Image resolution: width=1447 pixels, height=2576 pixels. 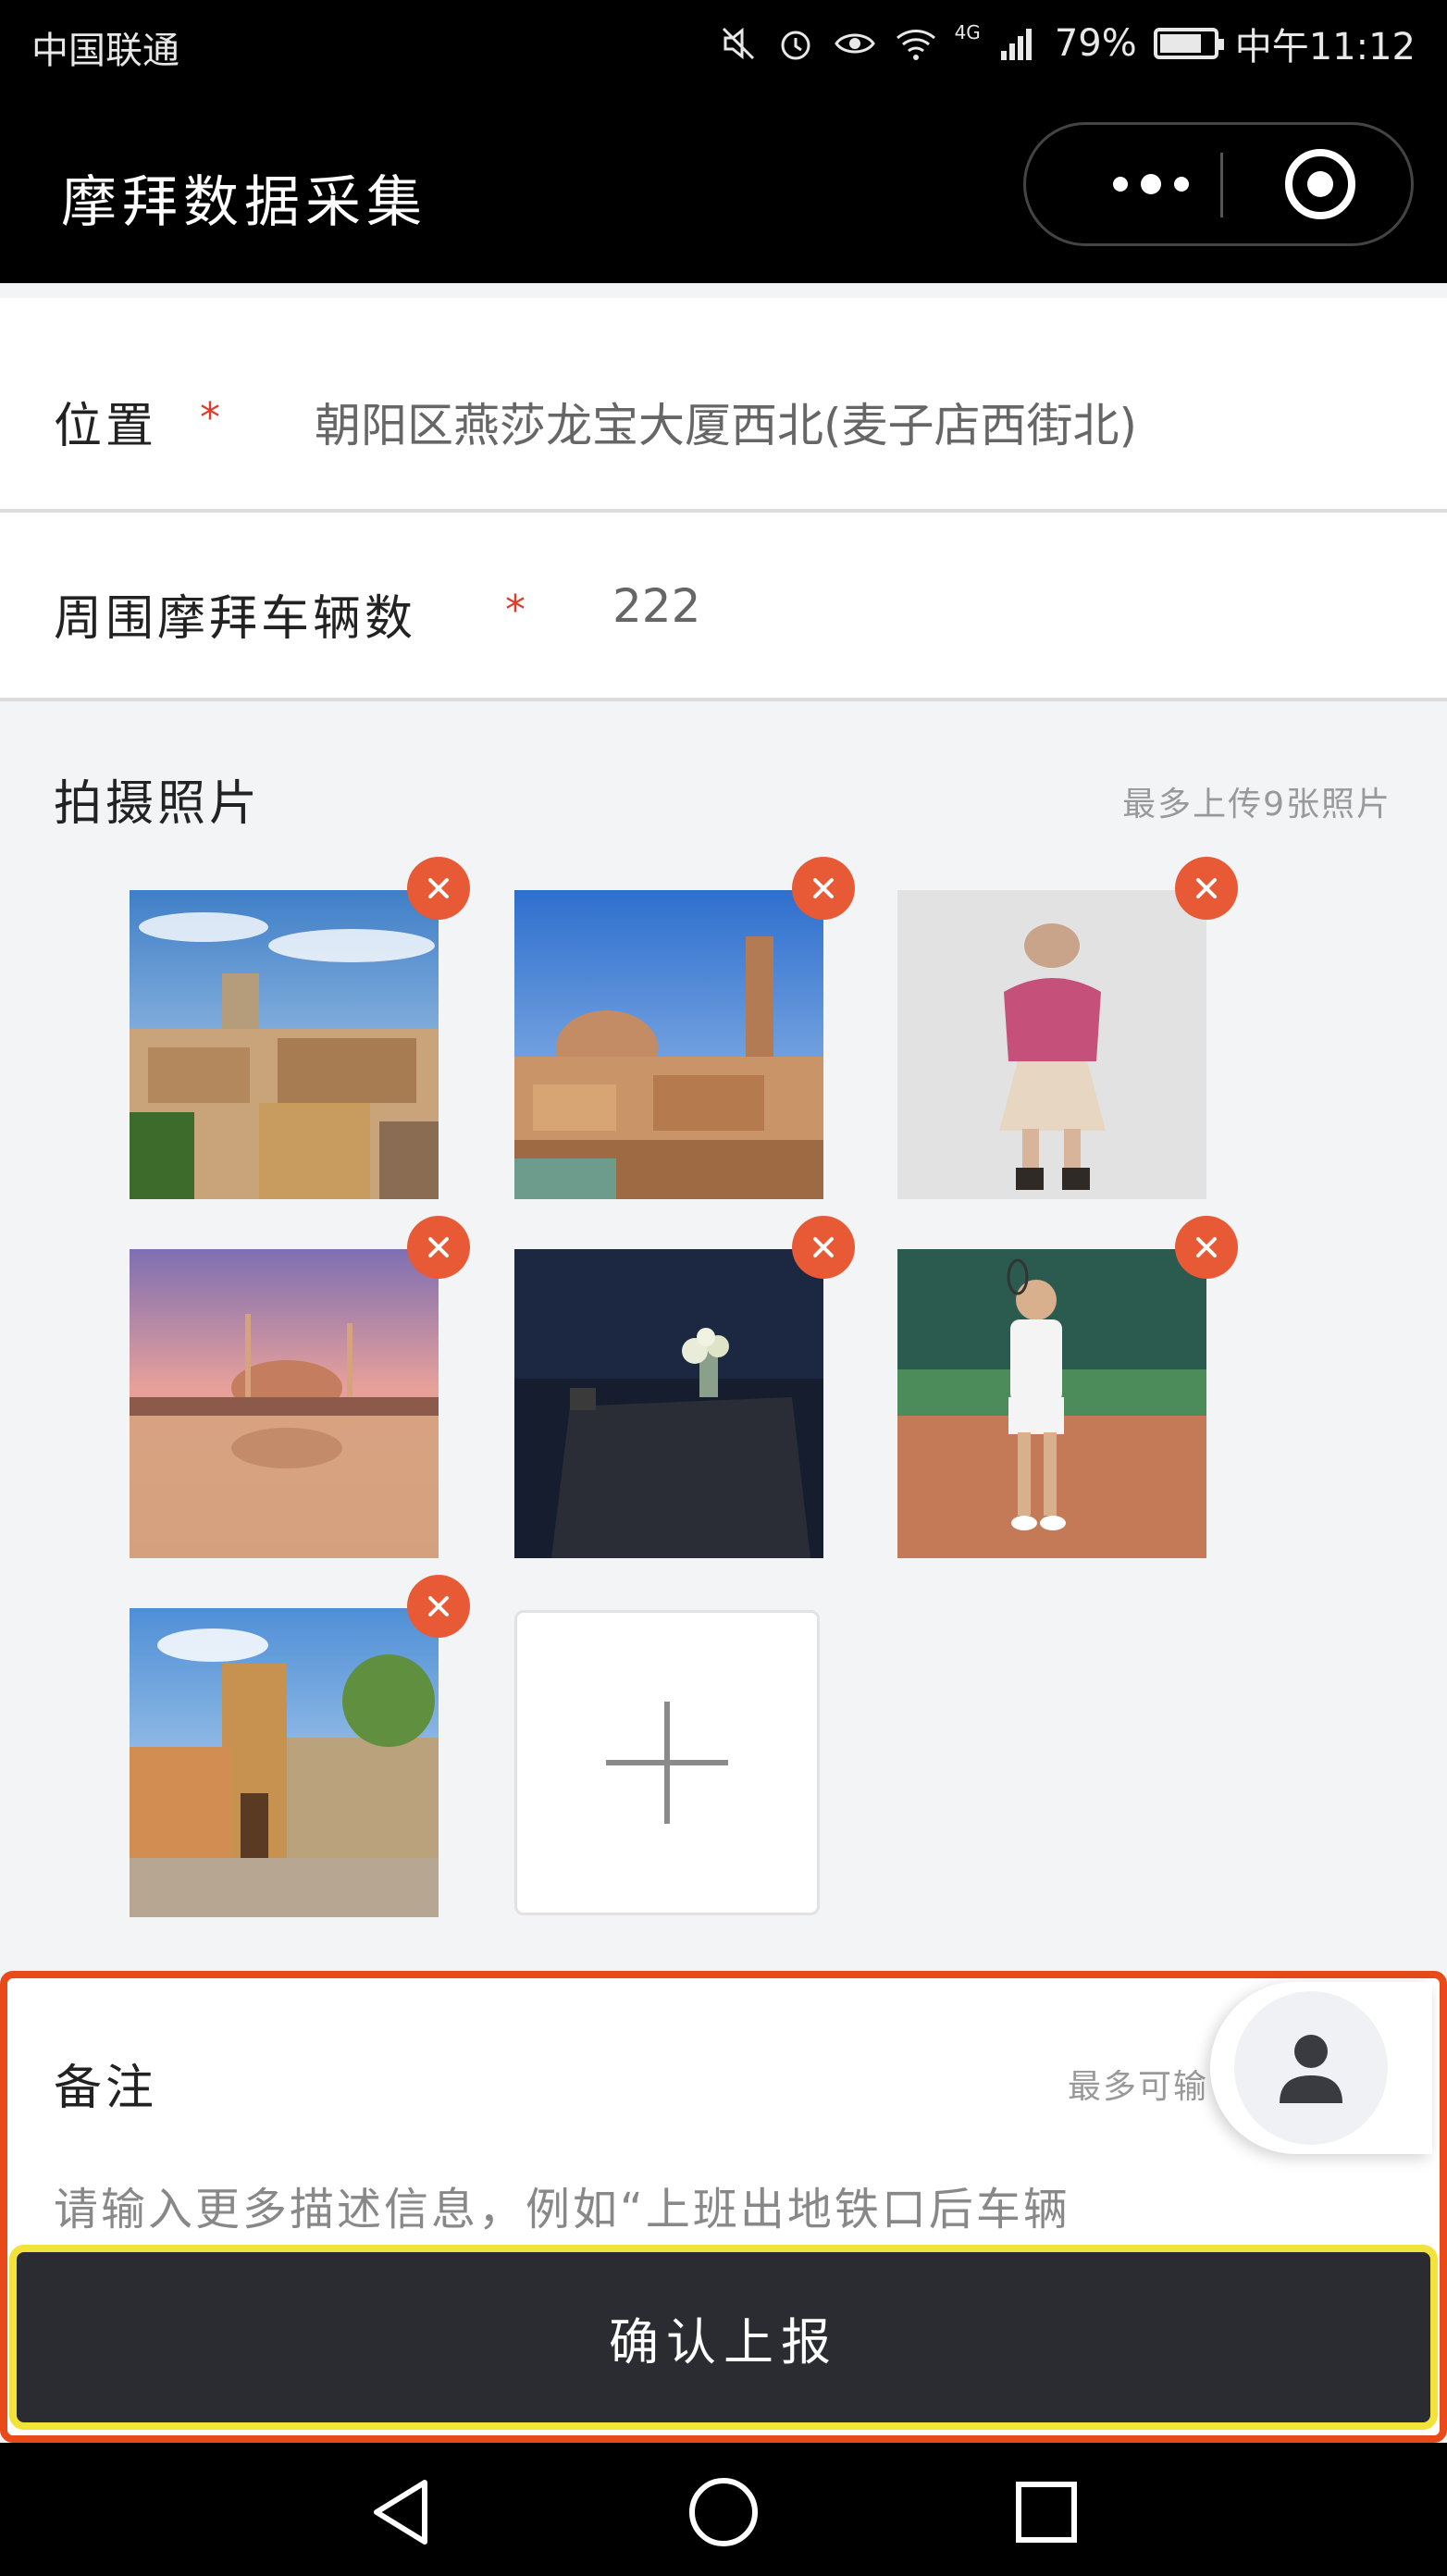 What do you see at coordinates (738, 44) in the screenshot?
I see `mute-icon` at bounding box center [738, 44].